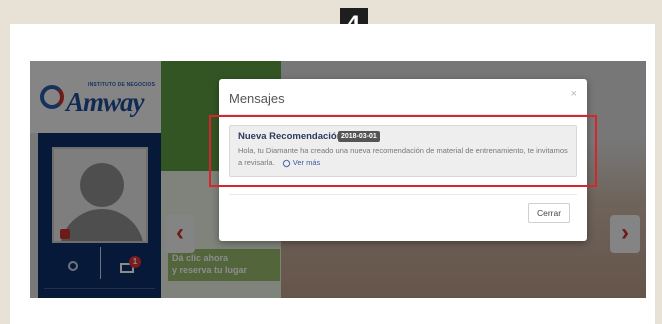  Describe the element at coordinates (403, 151) in the screenshot. I see `highlight-box` at that location.